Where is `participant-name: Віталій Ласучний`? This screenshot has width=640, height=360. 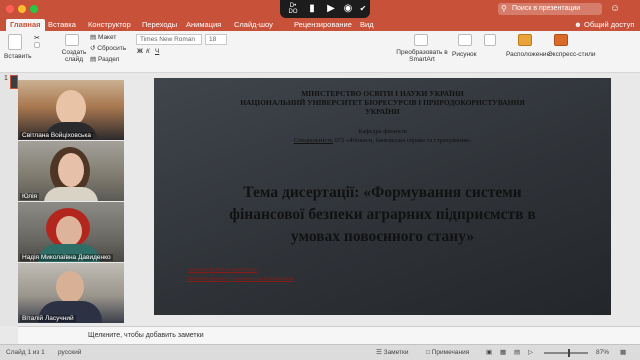 participant-name: Віталій Ласучний is located at coordinates (48, 318).